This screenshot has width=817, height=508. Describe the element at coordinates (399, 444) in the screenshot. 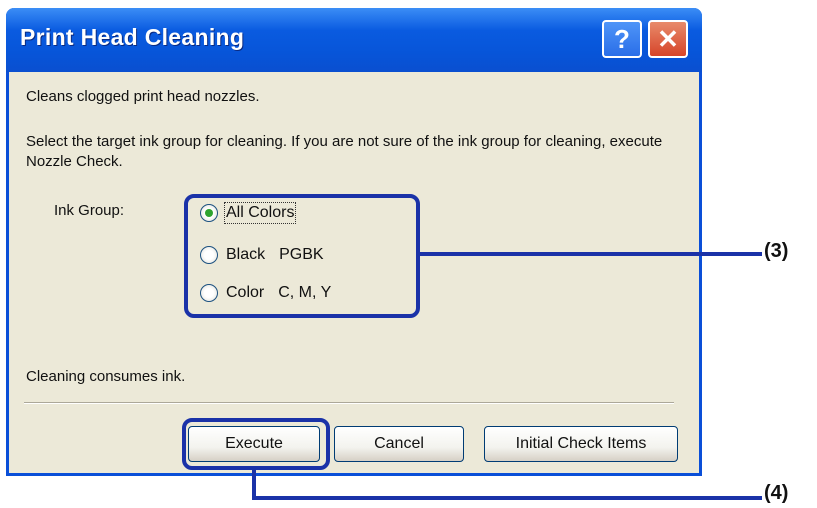

I see `cancel-button: Cancel` at that location.